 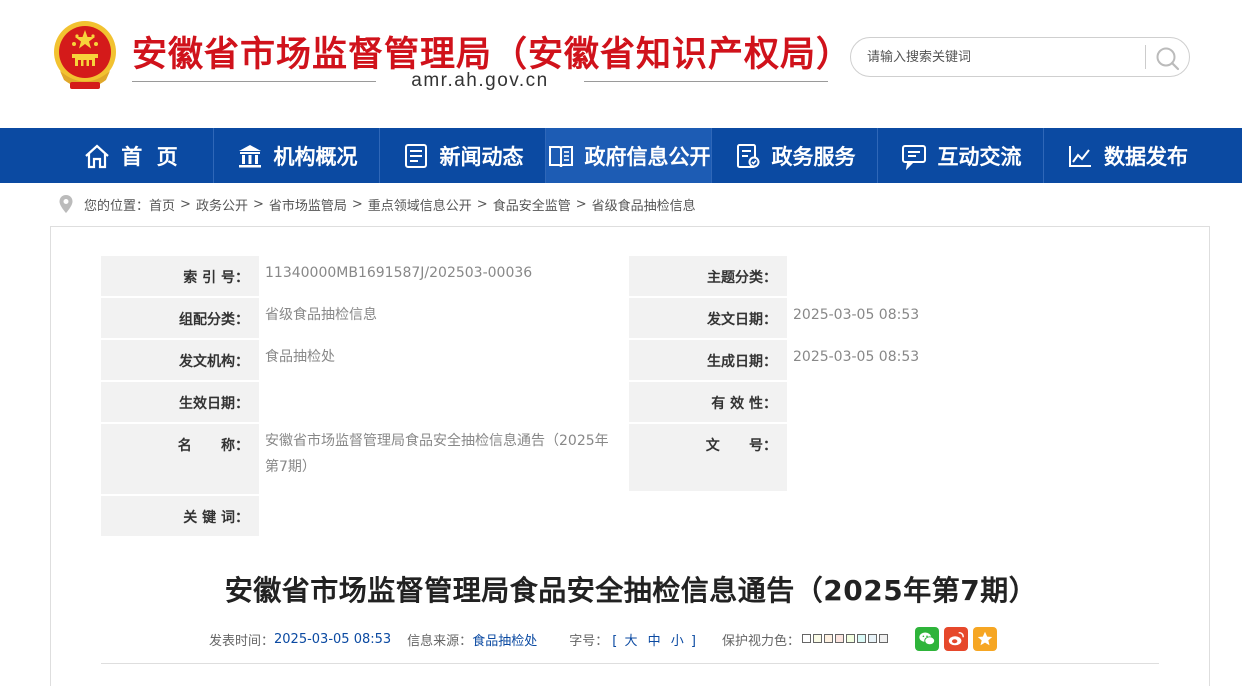 I want to click on metadata-row: 名 称： 安徽省市场监督管理局食品安全抽检信息通告（2025年第7期） 文 号：, so click(x=630, y=456).